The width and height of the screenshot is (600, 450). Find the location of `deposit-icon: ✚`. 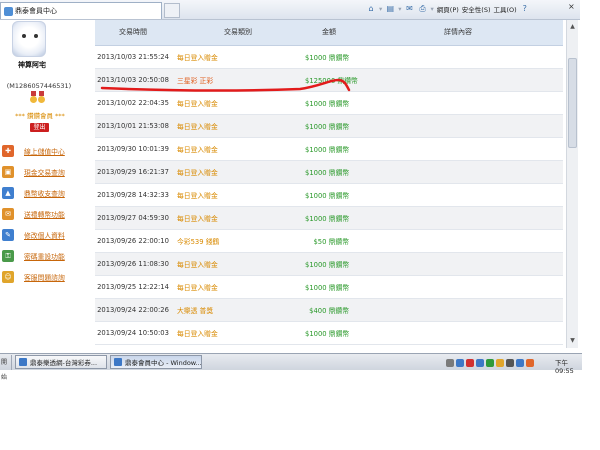

deposit-icon: ✚ is located at coordinates (8, 151).